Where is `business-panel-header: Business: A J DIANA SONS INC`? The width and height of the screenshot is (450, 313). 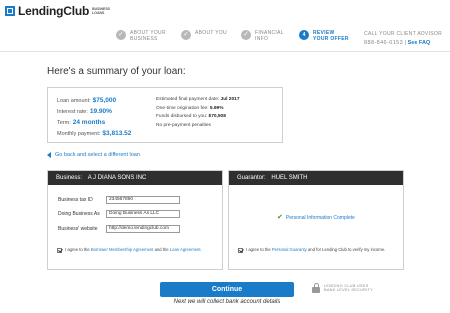
business-panel-header: Business: A J DIANA SONS INC is located at coordinates (135, 178).